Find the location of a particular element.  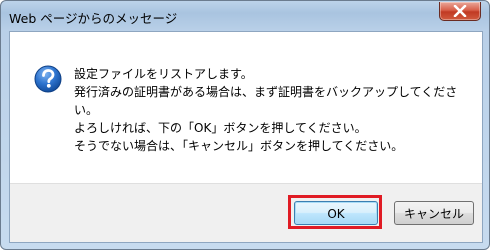

close-icon is located at coordinates (460, 11).